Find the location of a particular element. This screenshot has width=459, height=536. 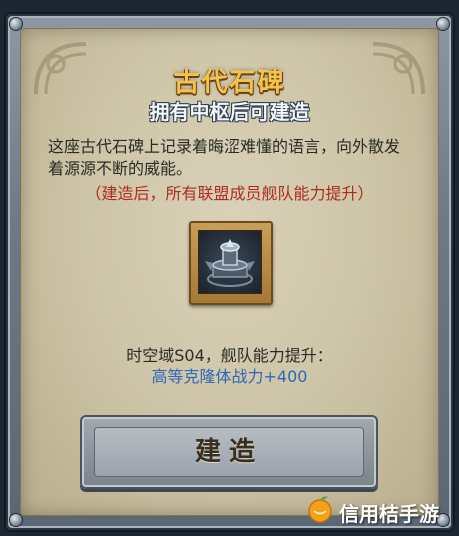

build-button-plate: 建造 is located at coordinates (229, 452).